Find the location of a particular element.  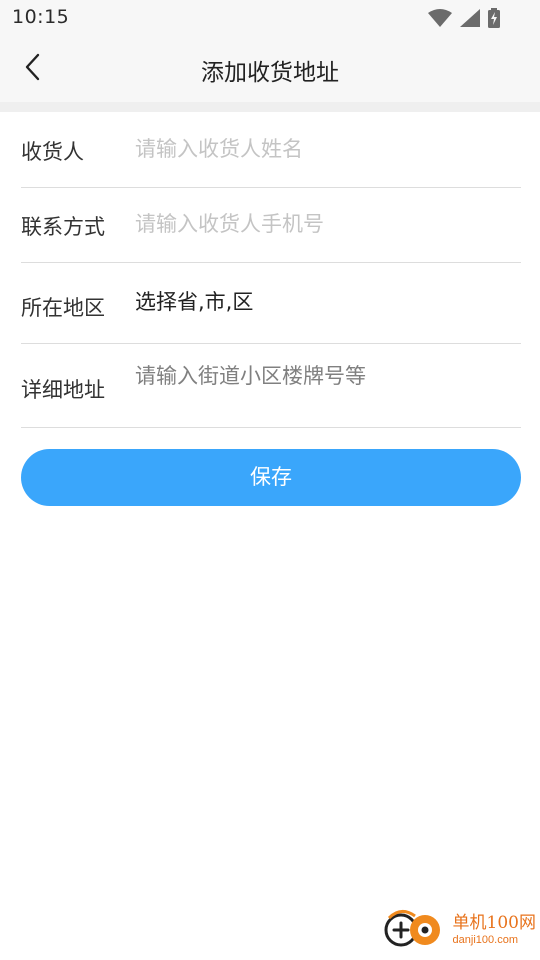

receiver-label: 收货人 is located at coordinates (52, 152).